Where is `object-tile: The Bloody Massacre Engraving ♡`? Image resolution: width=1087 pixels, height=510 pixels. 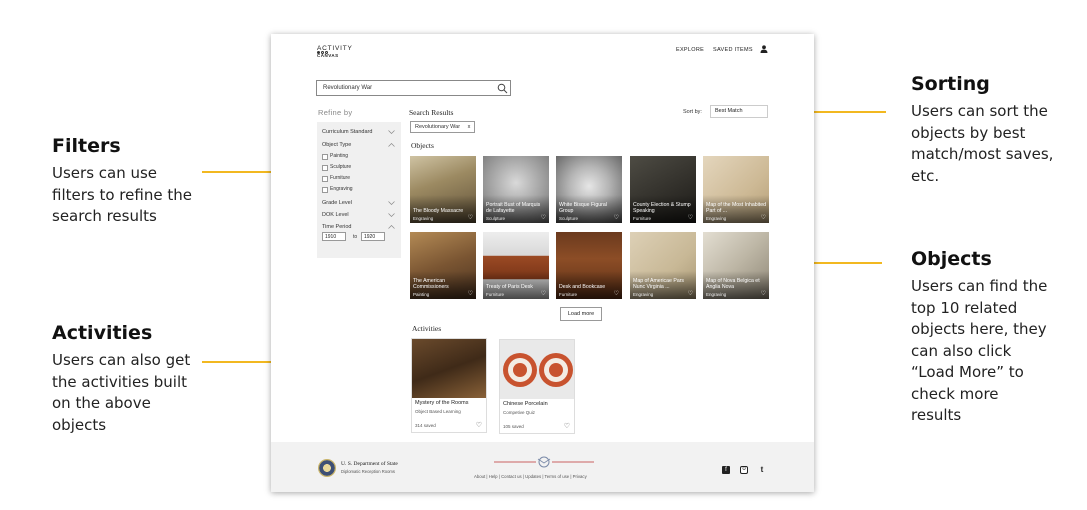 object-tile: The Bloody Massacre Engraving ♡ is located at coordinates (443, 189).